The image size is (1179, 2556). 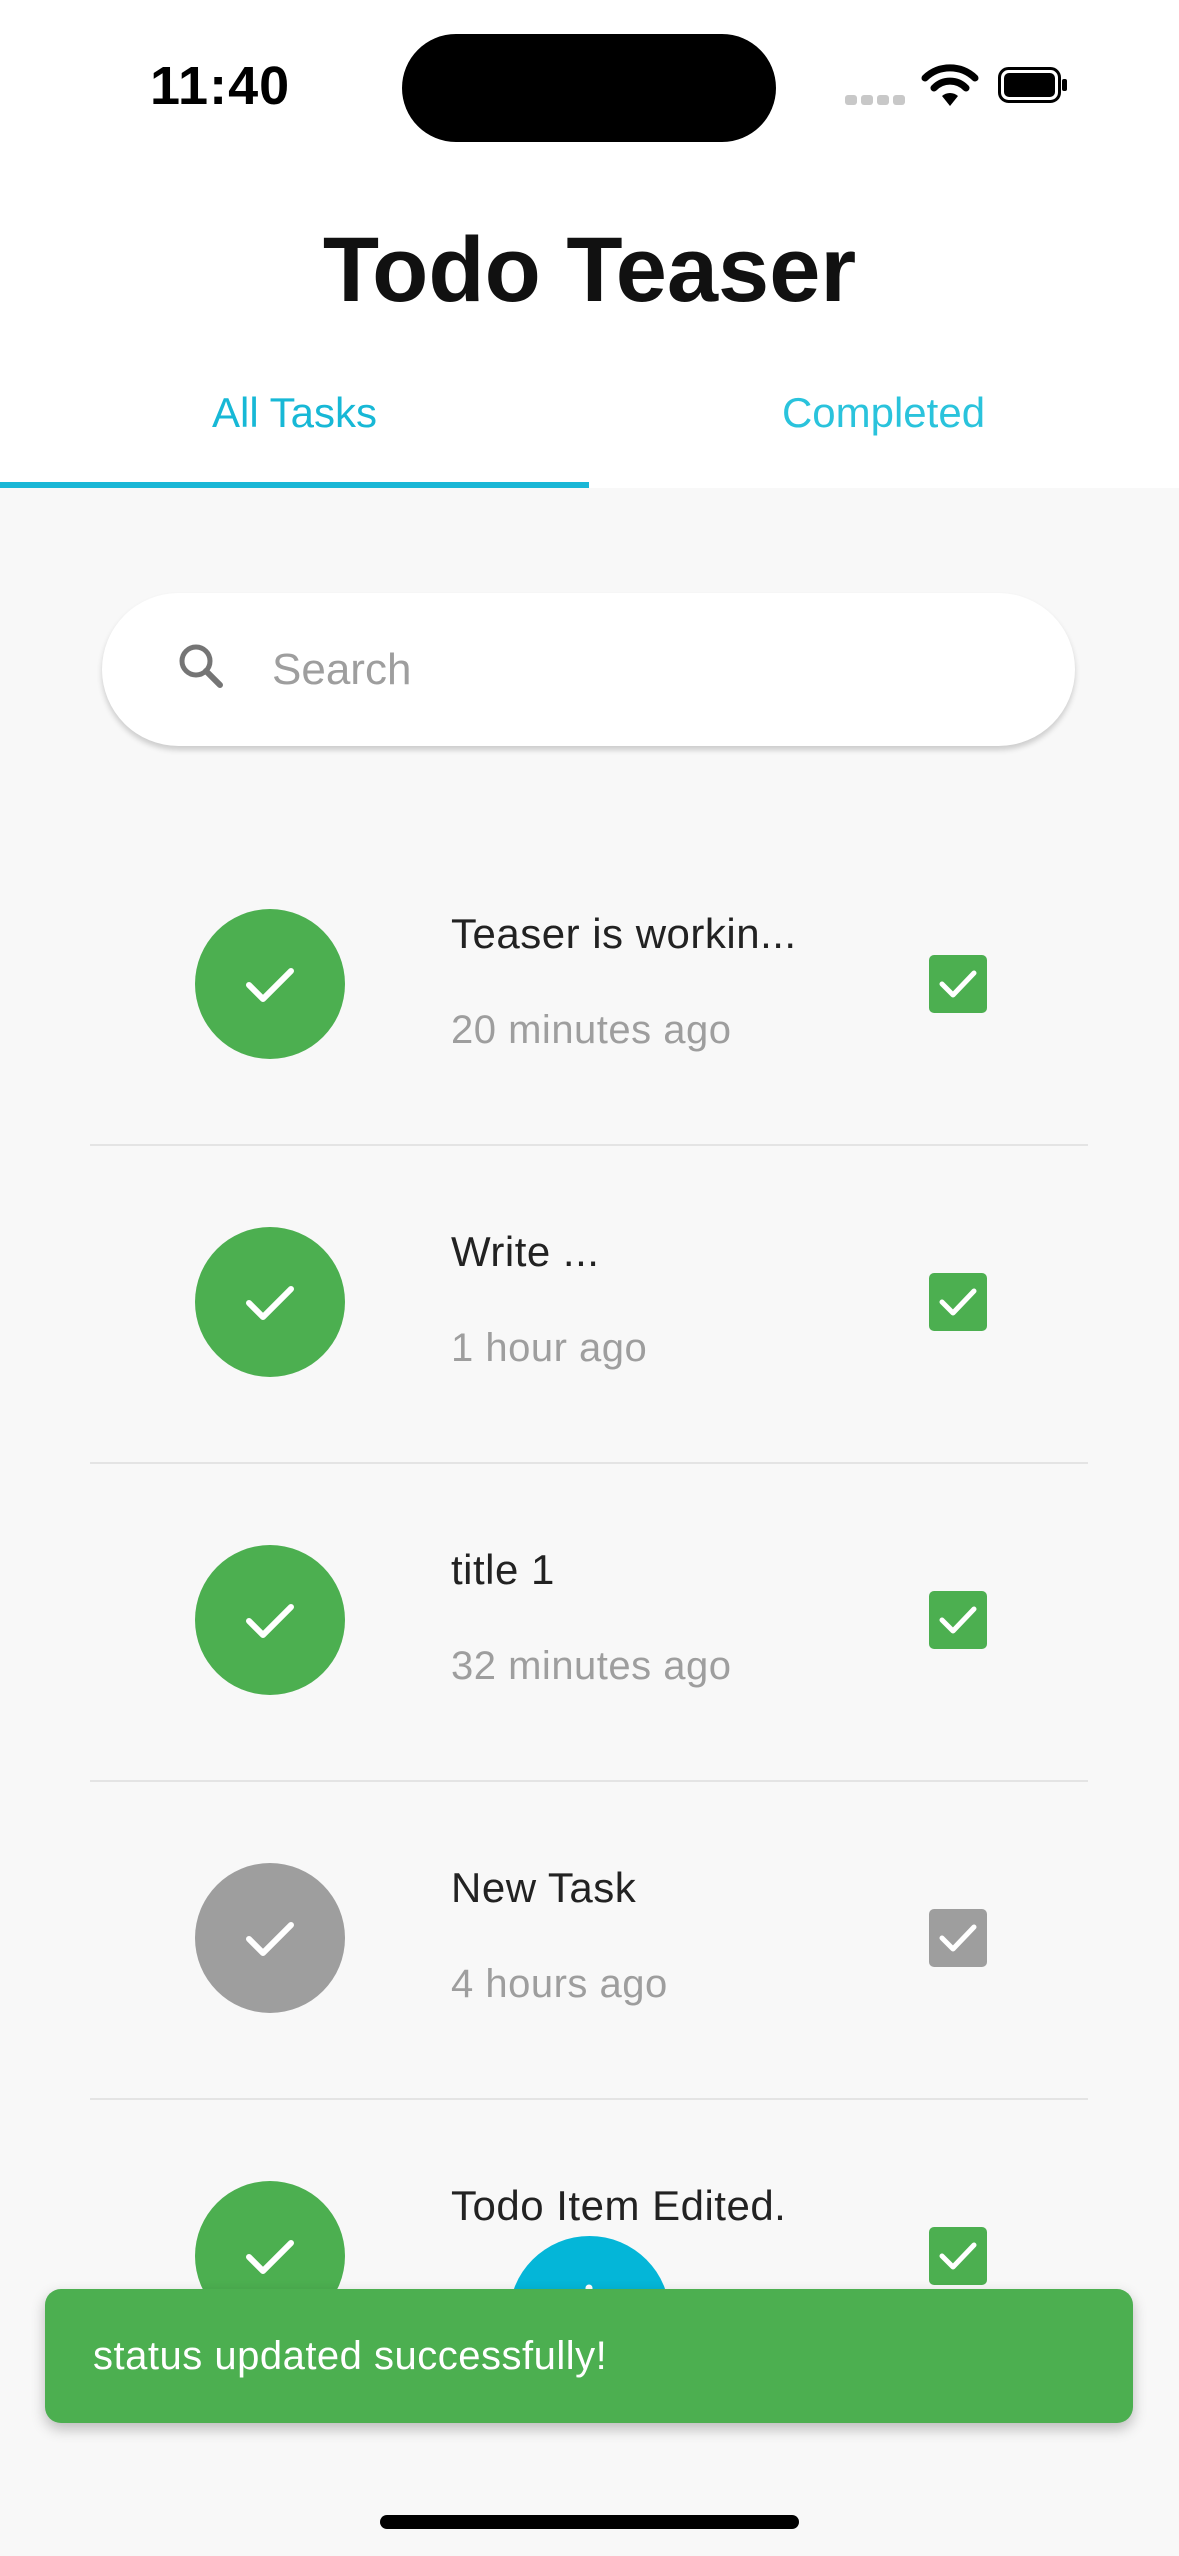 I want to click on snackbar-message: status updated successfully!, so click(x=350, y=2356).